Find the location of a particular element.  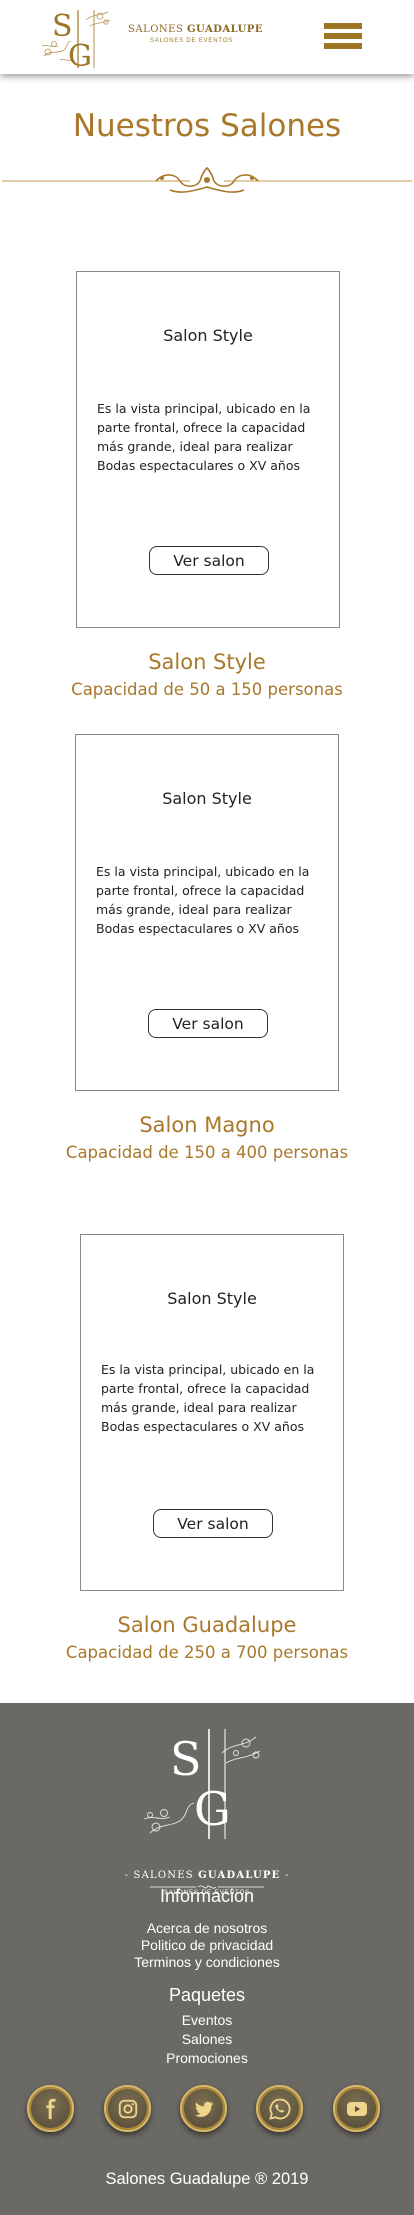

salon-name: Salon Magno is located at coordinates (207, 1125).